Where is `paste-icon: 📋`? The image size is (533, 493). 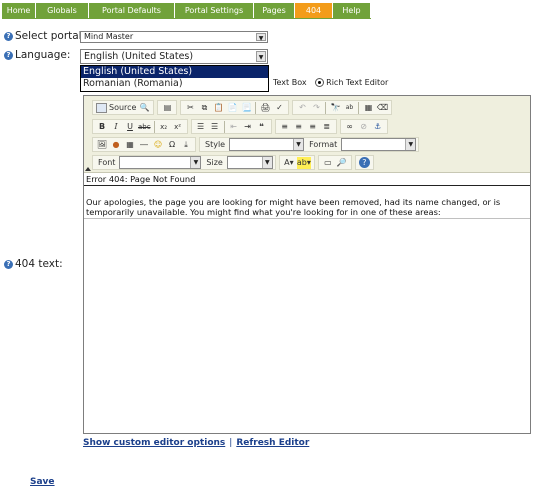 paste-icon: 📋 is located at coordinates (218, 108).